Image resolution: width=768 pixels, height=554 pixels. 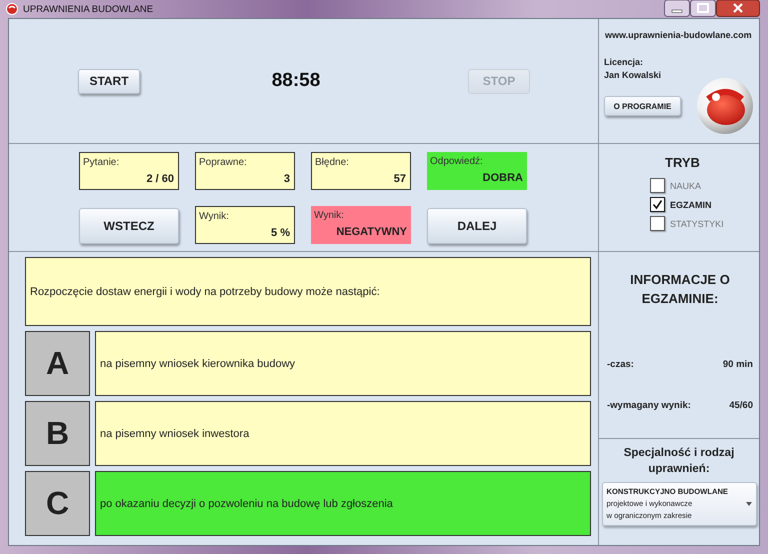 What do you see at coordinates (737, 364) in the screenshot?
I see `info-value: 90 min` at bounding box center [737, 364].